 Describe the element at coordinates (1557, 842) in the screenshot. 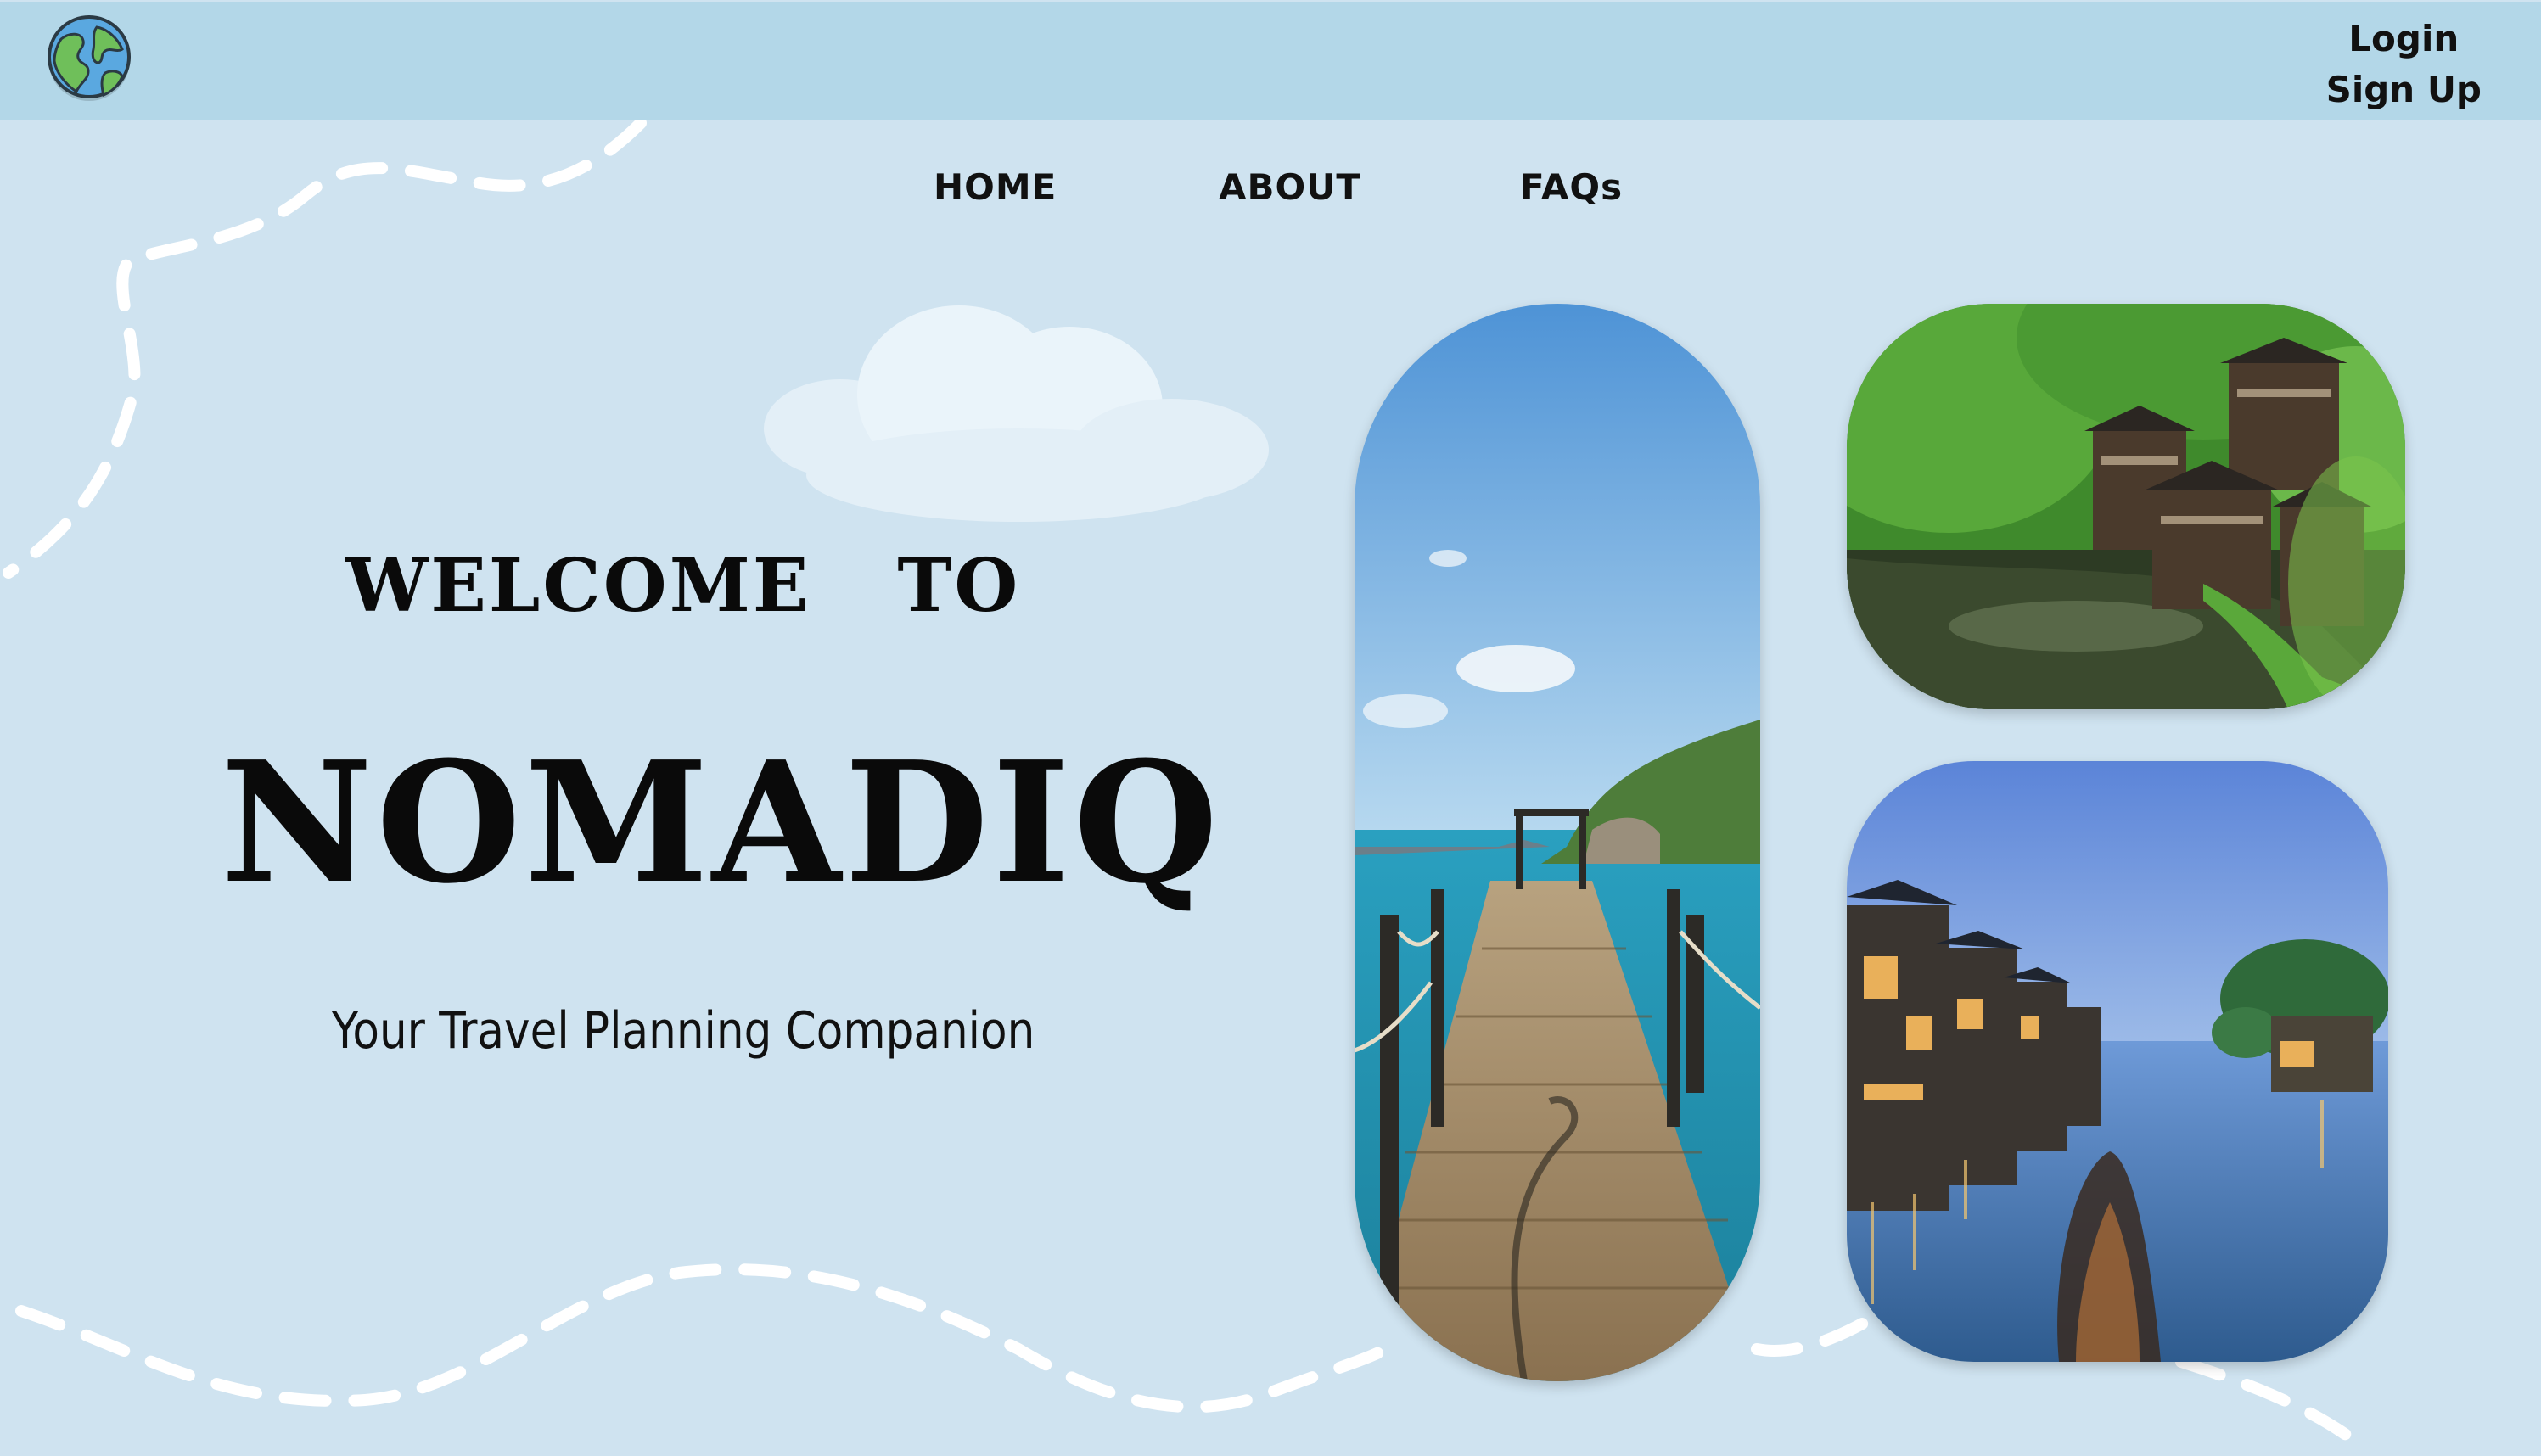

I see `pier-photo` at that location.